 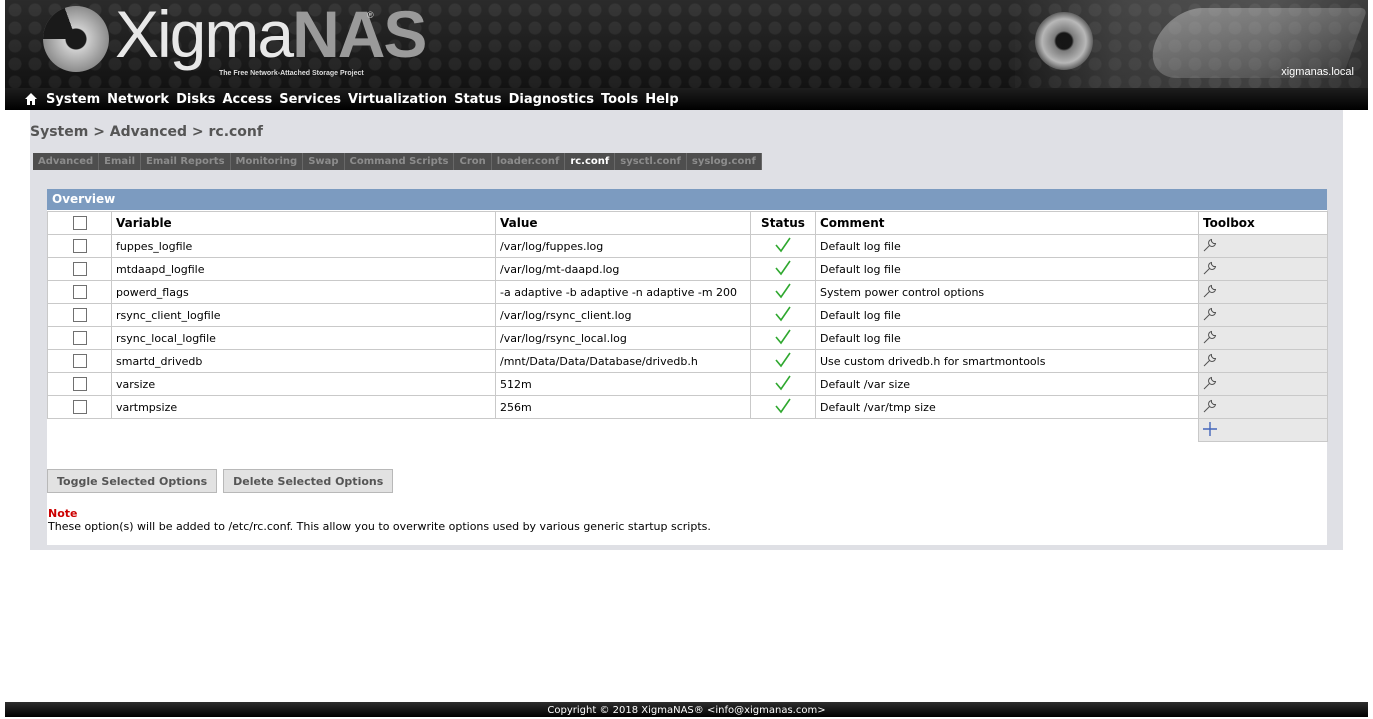 I want to click on value-cell: /var/log/fuppes.log, so click(x=623, y=246).